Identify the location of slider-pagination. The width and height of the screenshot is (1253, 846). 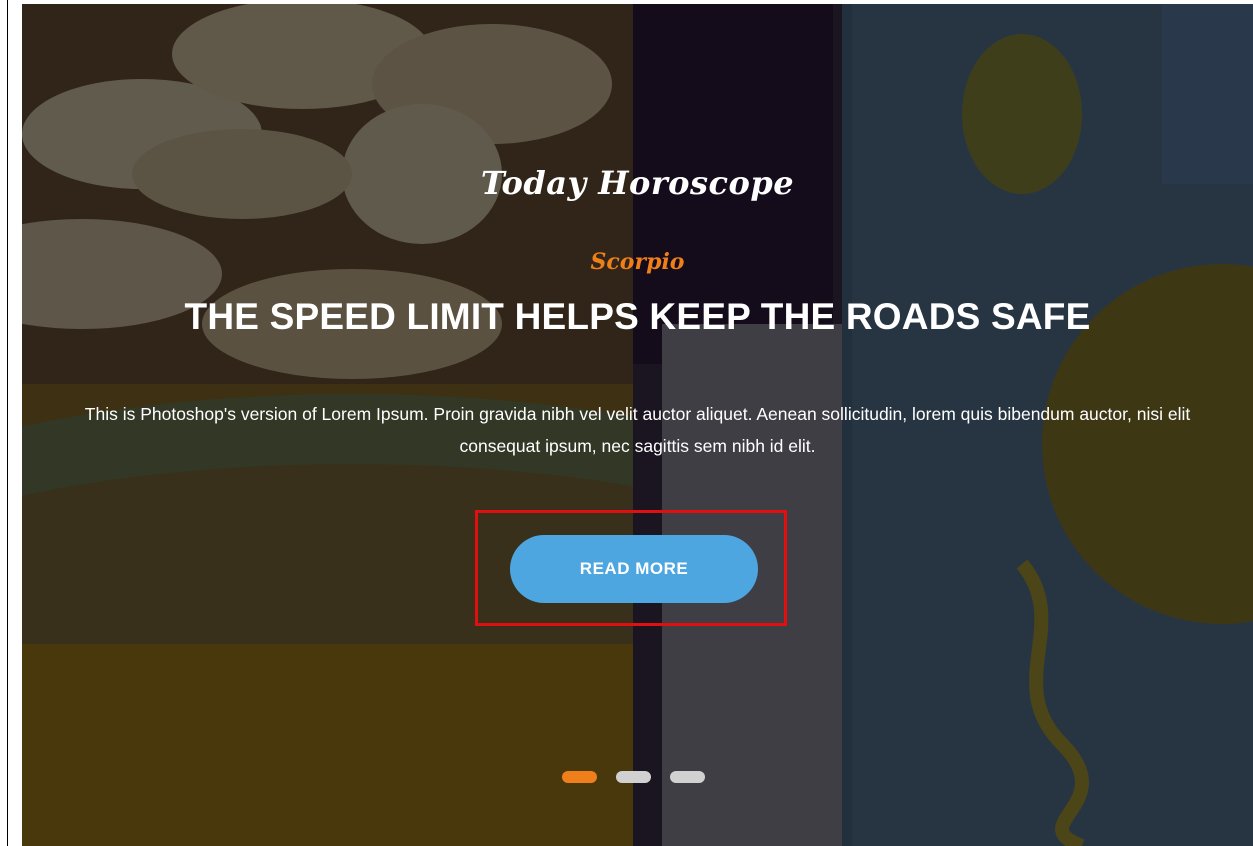
(633, 777).